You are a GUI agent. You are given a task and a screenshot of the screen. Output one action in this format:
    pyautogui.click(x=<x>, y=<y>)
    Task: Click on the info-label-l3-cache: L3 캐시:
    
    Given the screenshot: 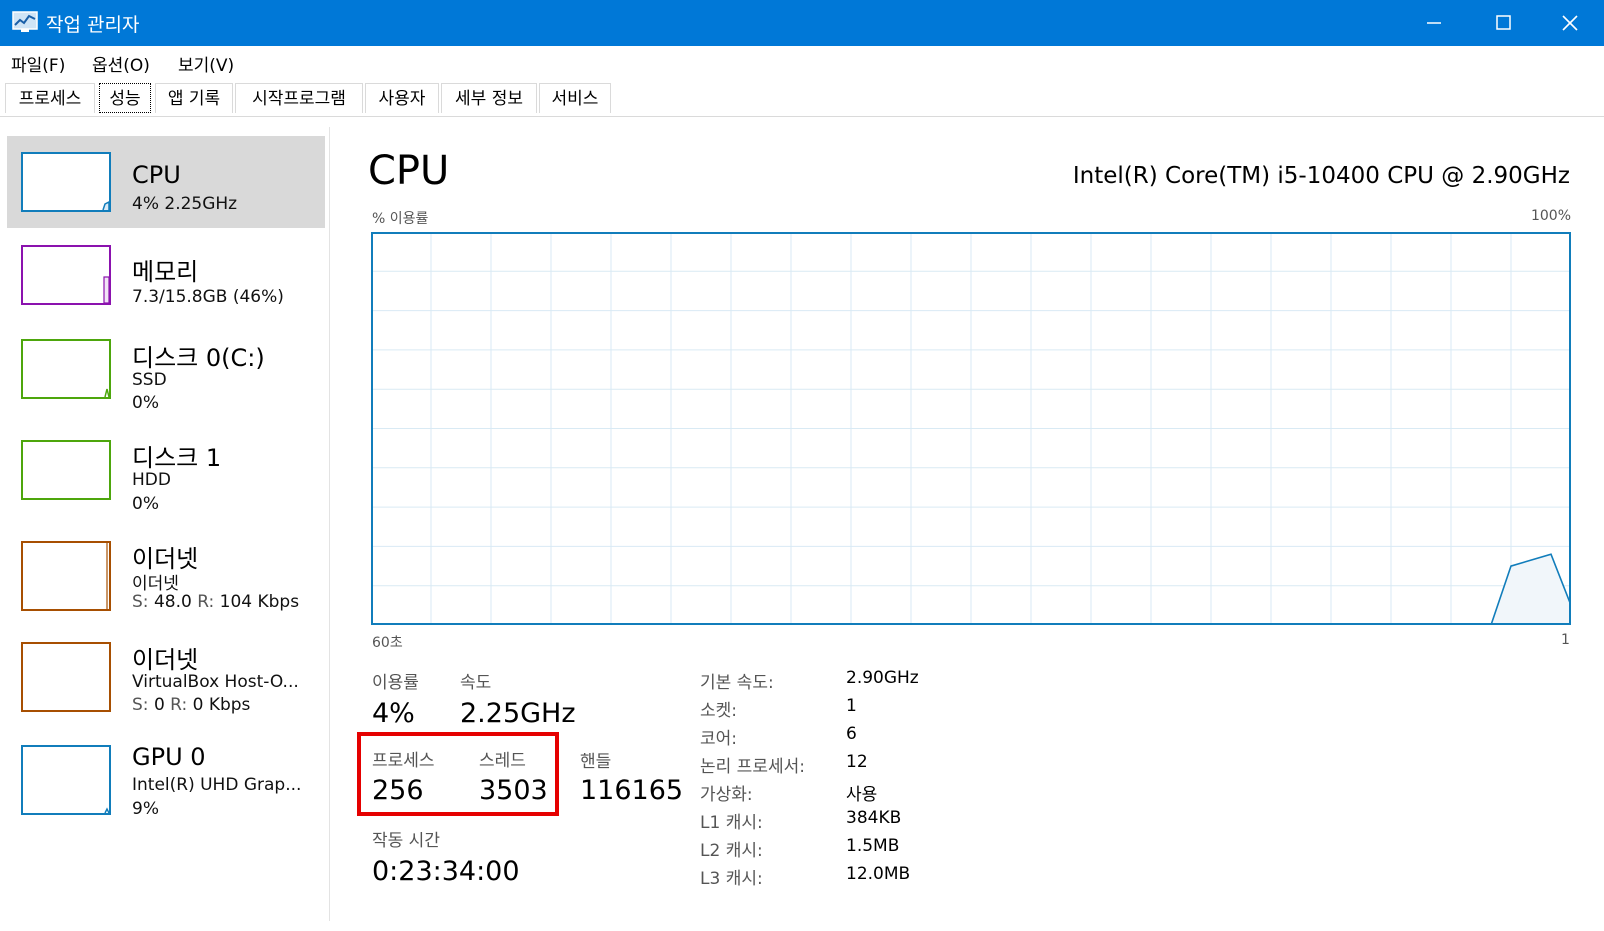 What is the action you would take?
    pyautogui.click(x=731, y=879)
    